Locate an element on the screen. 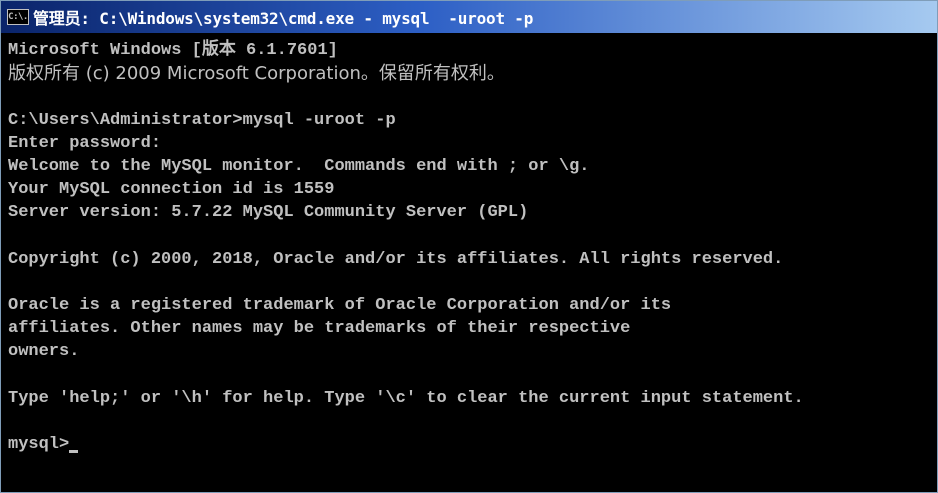 The height and width of the screenshot is (493, 938). console-app-icon: C:\. is located at coordinates (18, 17).